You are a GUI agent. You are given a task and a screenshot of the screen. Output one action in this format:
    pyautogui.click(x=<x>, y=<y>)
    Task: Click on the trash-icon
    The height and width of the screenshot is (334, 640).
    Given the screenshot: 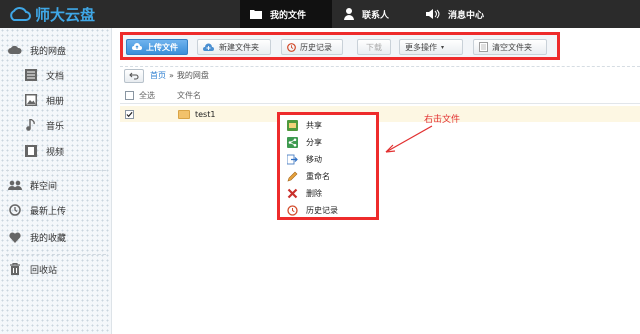 What is the action you would take?
    pyautogui.click(x=15, y=269)
    